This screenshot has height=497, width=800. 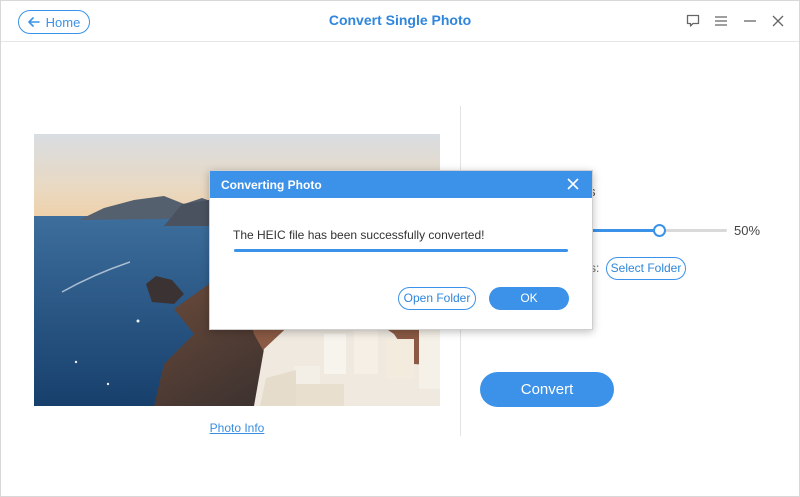 What do you see at coordinates (750, 21) in the screenshot?
I see `minimize-icon` at bounding box center [750, 21].